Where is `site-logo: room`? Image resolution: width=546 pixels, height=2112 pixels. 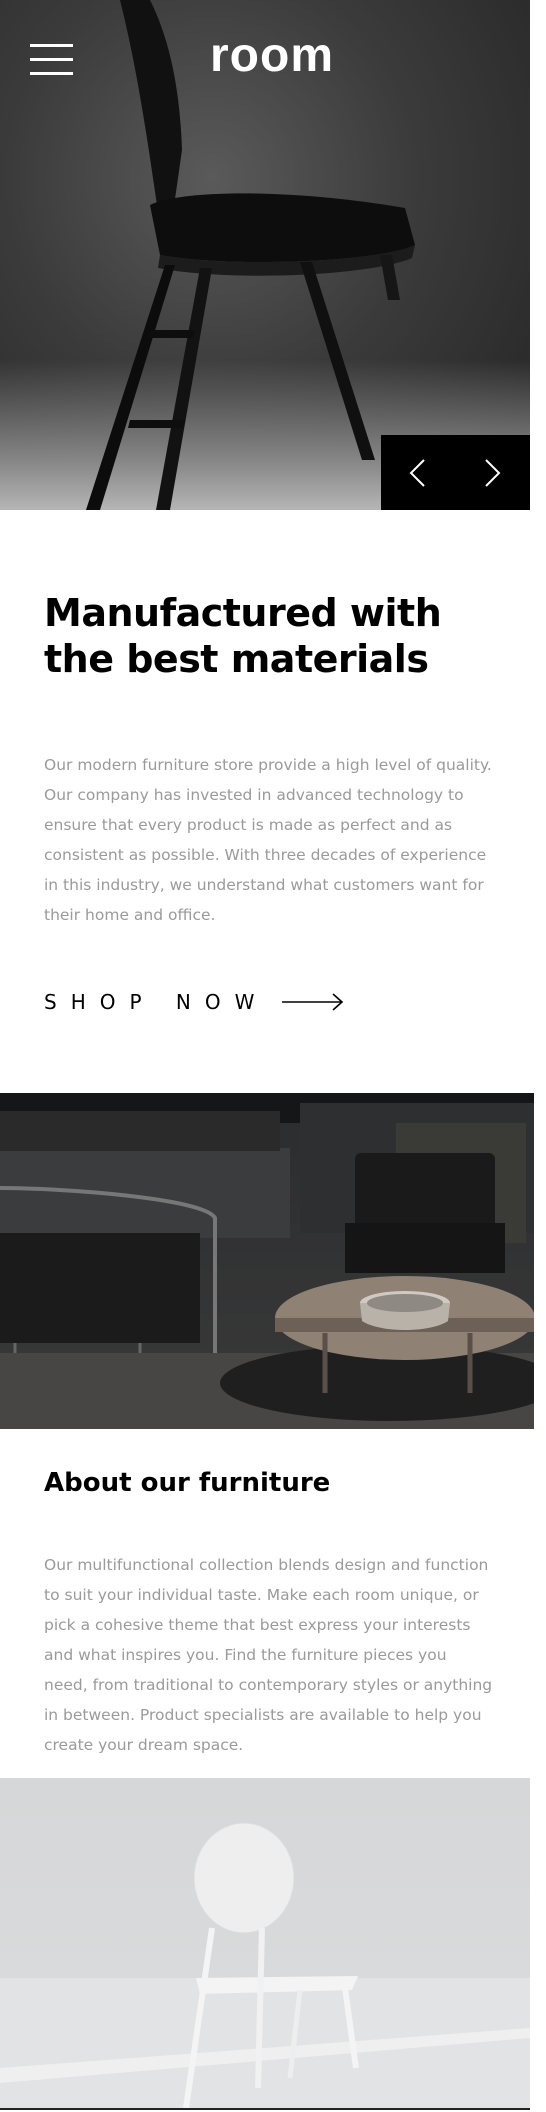 site-logo: room is located at coordinates (272, 55).